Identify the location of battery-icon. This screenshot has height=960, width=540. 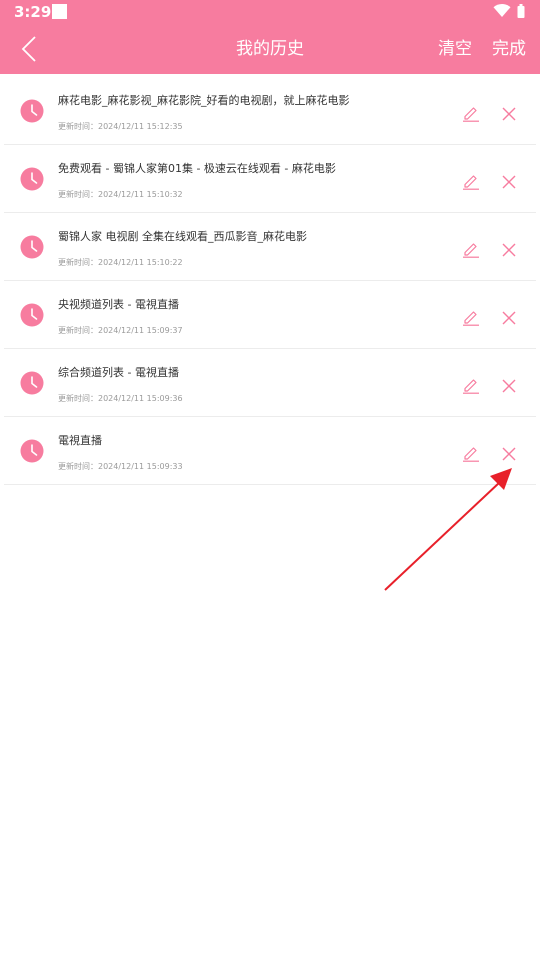
(521, 11).